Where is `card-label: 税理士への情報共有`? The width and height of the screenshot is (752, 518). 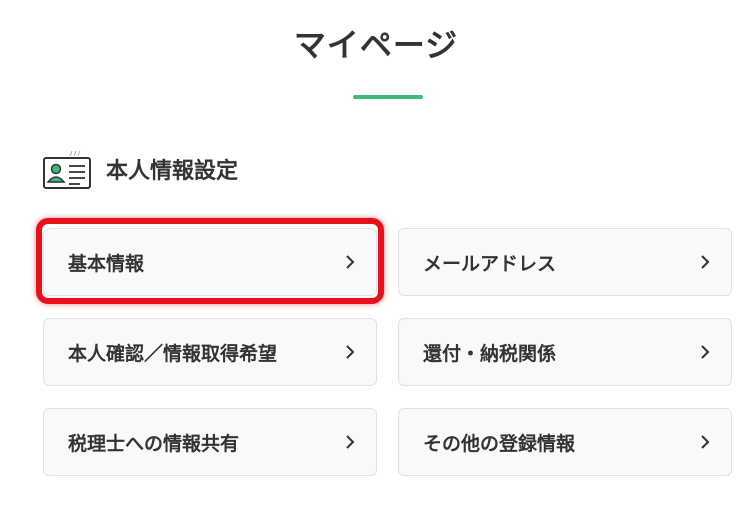
card-label: 税理士への情報共有 is located at coordinates (154, 443).